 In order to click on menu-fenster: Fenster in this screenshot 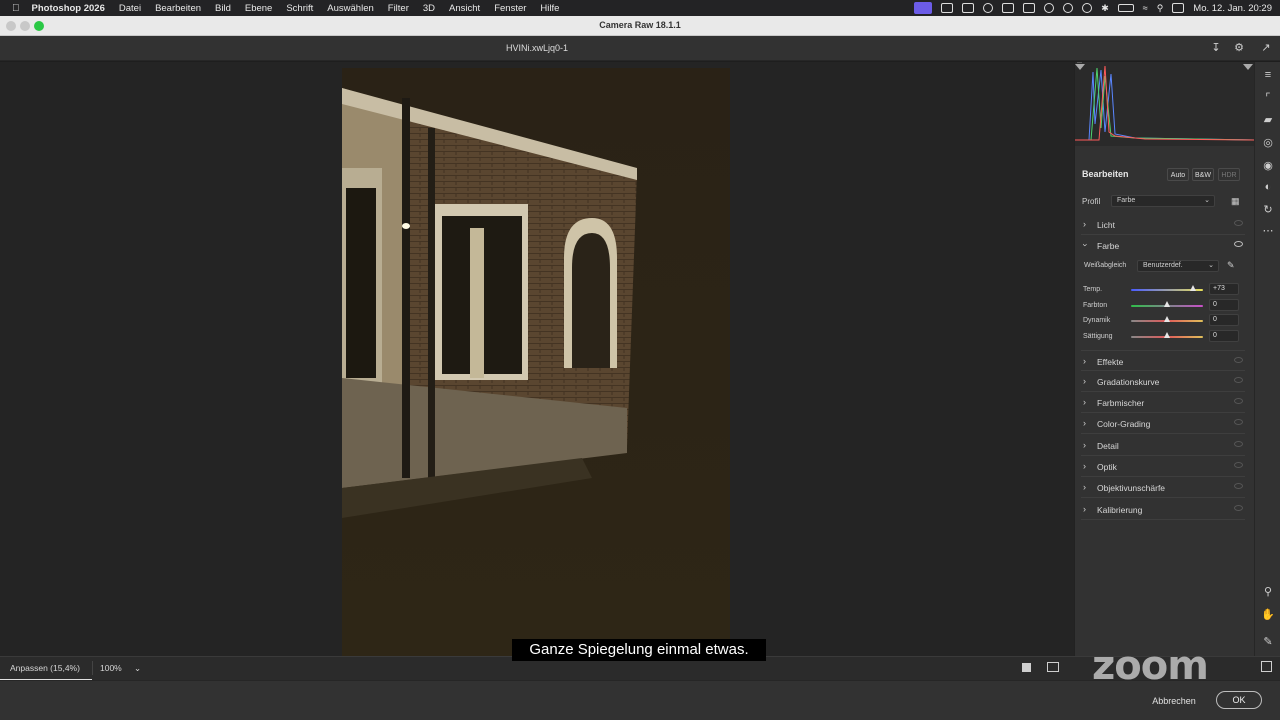, I will do `click(510, 8)`.